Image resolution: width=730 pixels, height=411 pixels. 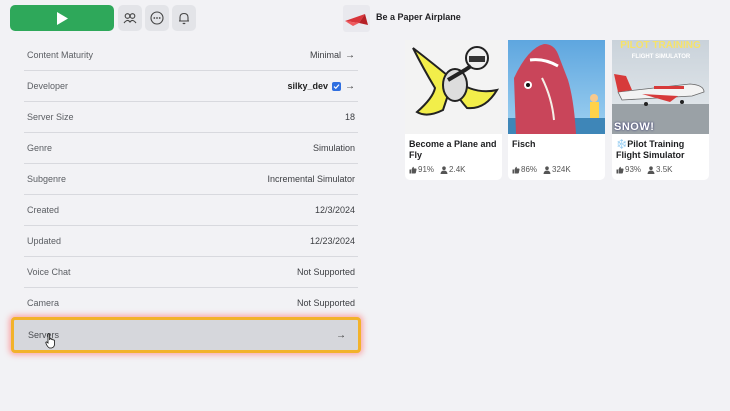 What do you see at coordinates (349, 117) in the screenshot?
I see `detail-value: 18` at bounding box center [349, 117].